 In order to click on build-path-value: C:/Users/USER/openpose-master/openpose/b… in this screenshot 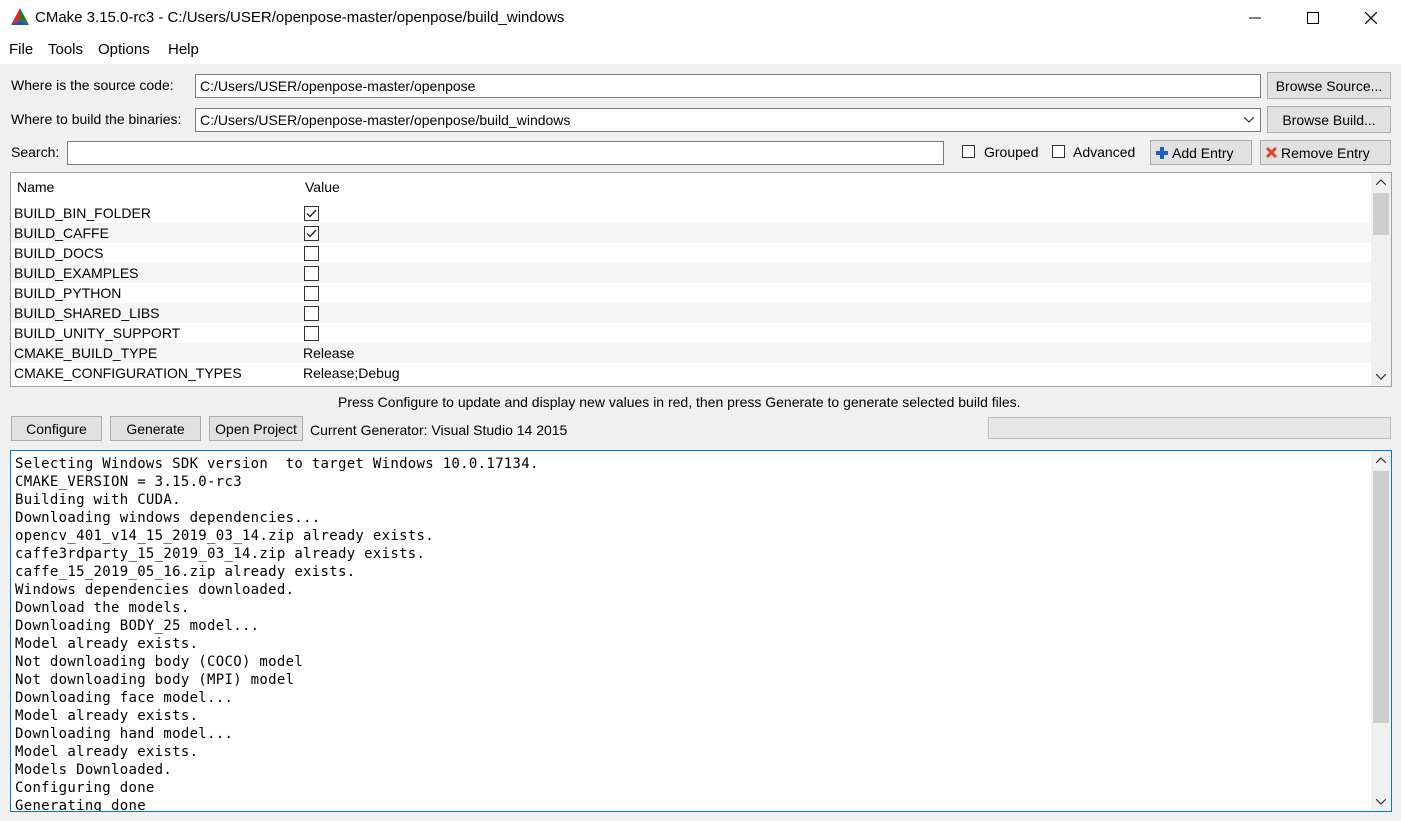, I will do `click(385, 120)`.